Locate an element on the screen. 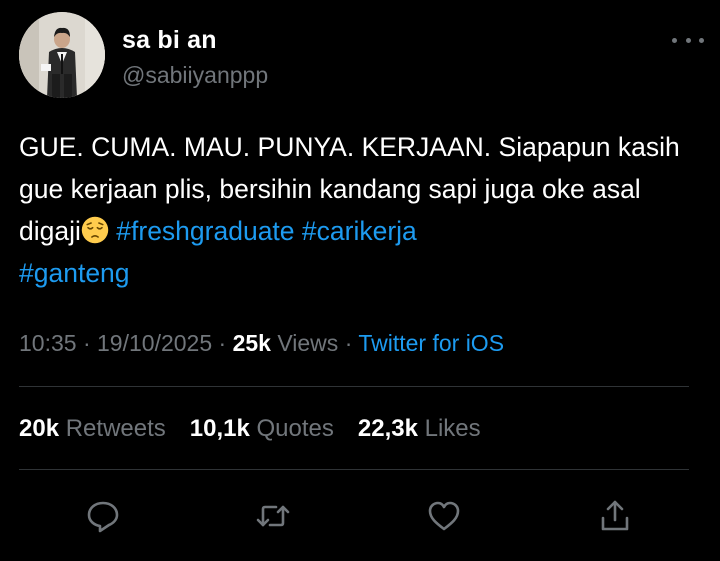  more-options-button is located at coordinates (688, 40).